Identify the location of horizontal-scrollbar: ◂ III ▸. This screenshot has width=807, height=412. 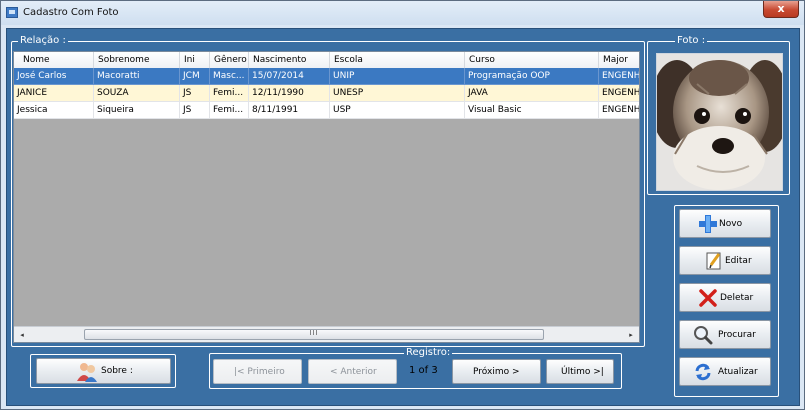
(326, 334).